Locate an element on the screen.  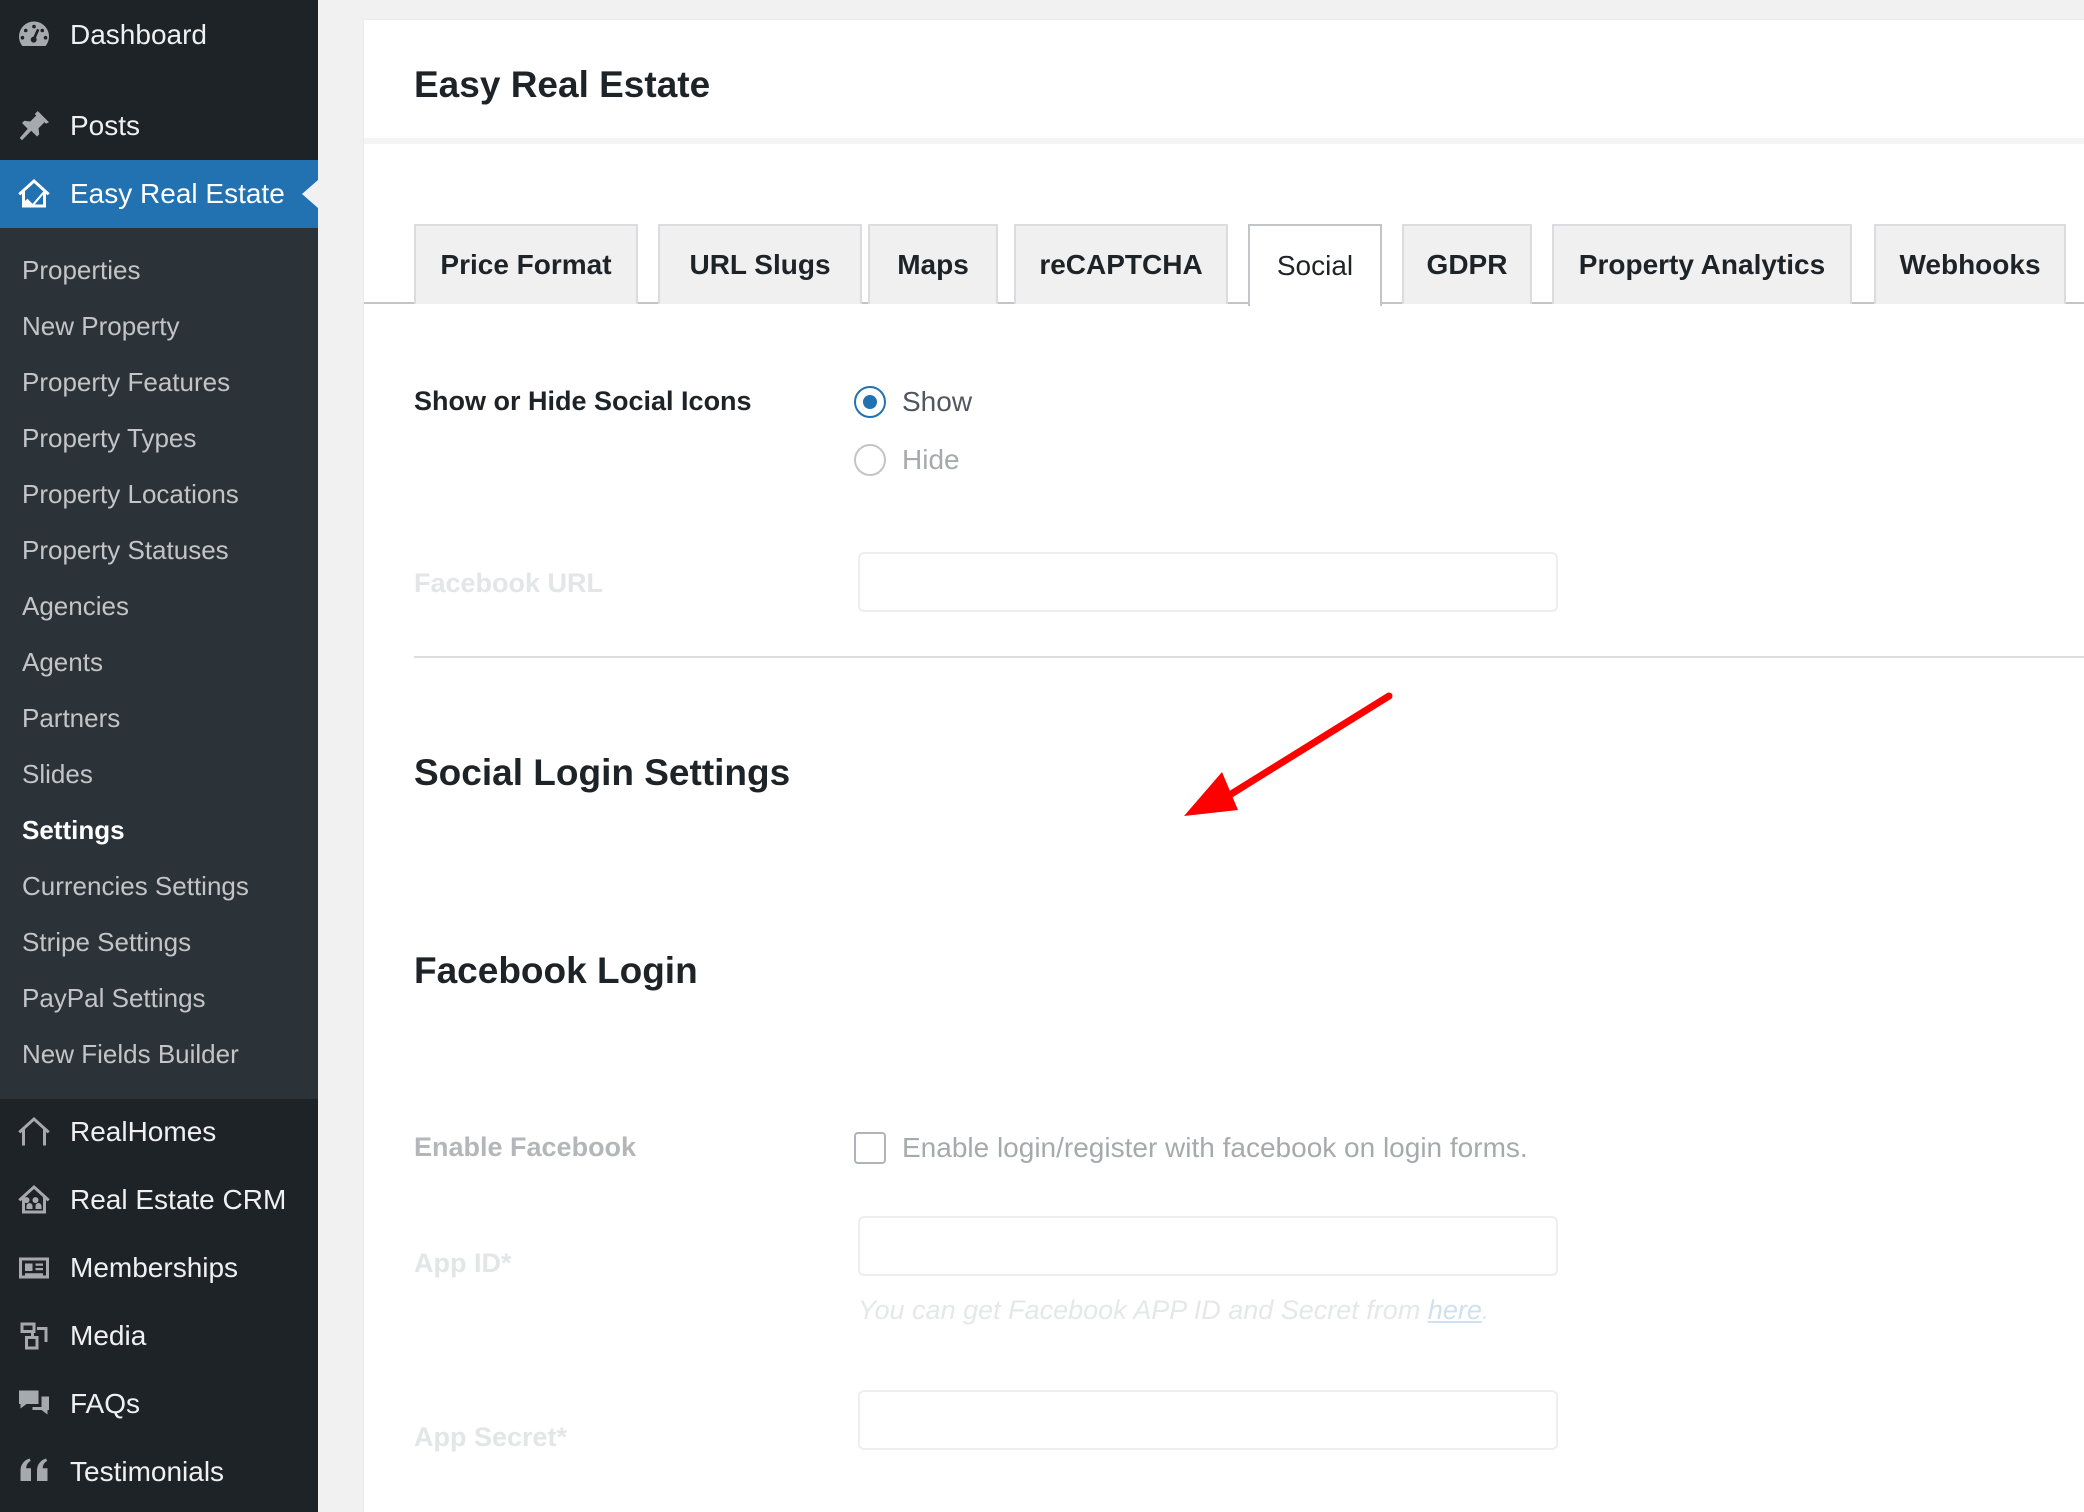
help-here-link: here is located at coordinates (1455, 1310).